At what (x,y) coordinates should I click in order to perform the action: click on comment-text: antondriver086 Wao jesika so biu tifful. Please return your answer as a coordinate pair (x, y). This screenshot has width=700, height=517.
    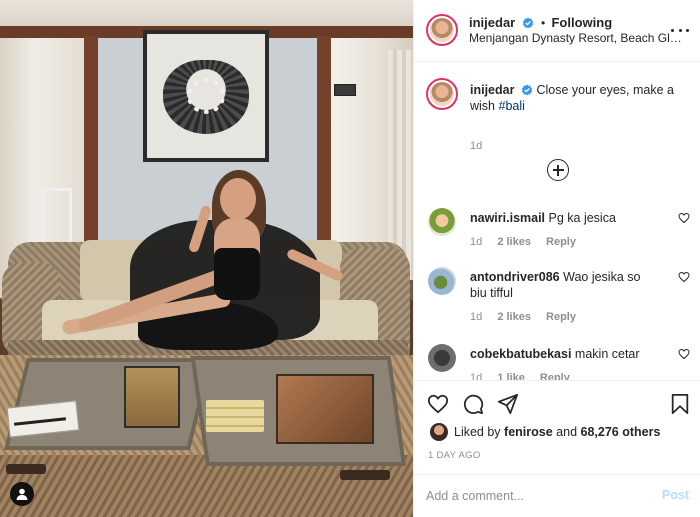
    Looking at the image, I should click on (565, 285).